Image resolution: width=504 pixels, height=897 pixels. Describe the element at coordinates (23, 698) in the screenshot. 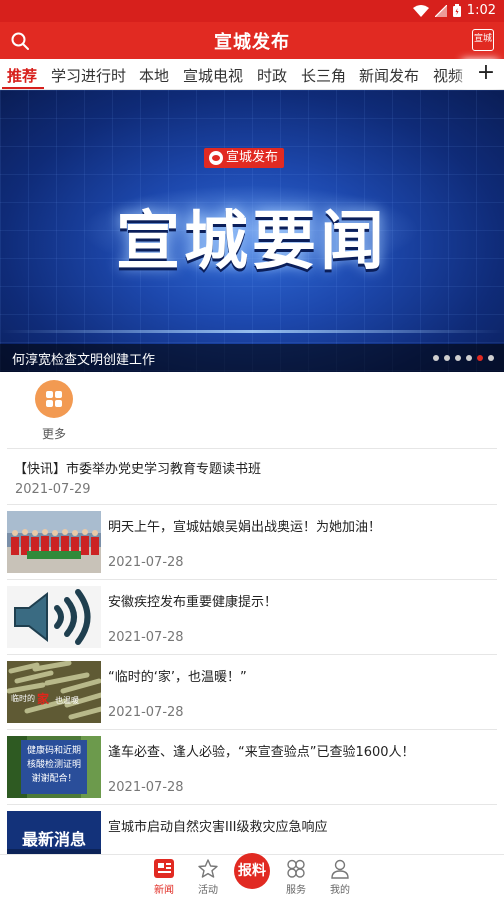

I see `thumb-text: 临时的` at that location.